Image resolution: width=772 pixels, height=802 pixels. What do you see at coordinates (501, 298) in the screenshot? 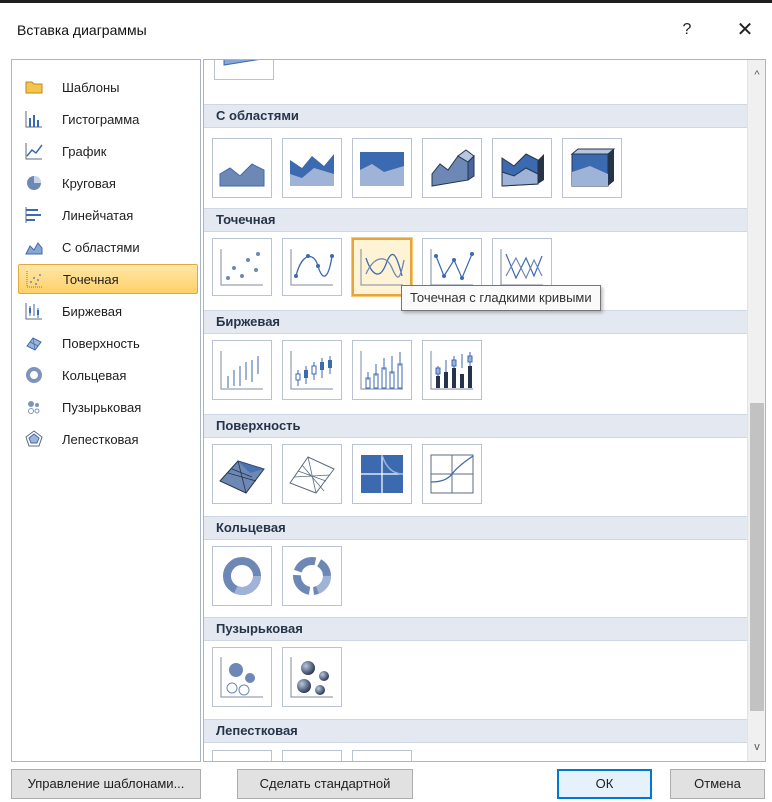
I see `chart-type-tooltip: Точечная с гладкими кривыми` at bounding box center [501, 298].